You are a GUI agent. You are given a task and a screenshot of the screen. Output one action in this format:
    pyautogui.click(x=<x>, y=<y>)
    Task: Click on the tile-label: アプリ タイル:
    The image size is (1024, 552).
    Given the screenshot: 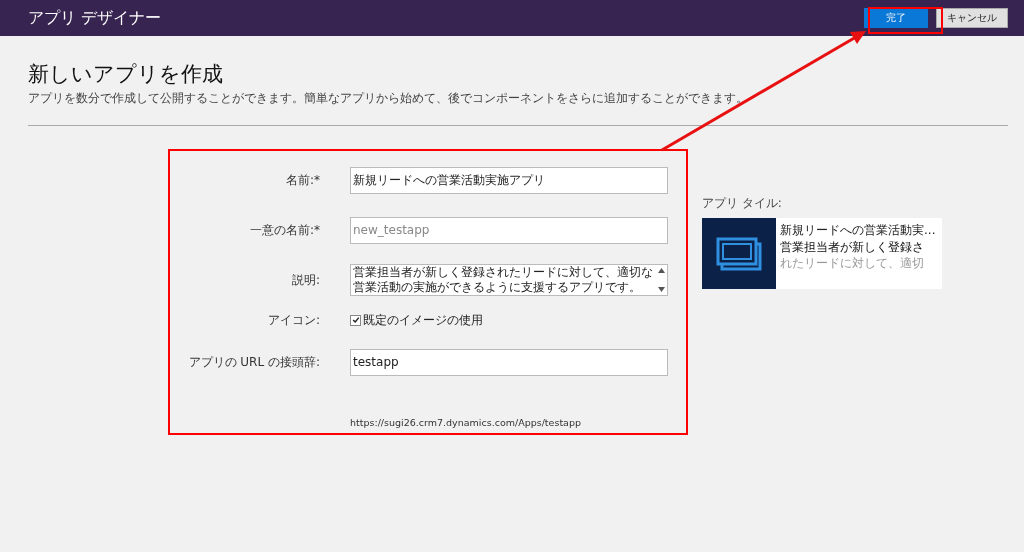 What is the action you would take?
    pyautogui.click(x=742, y=203)
    